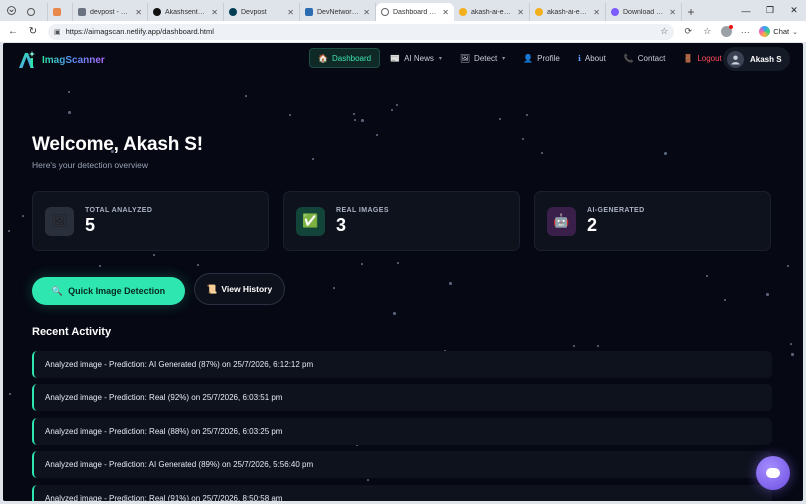 Image resolution: width=806 pixels, height=504 pixels. What do you see at coordinates (766, 59) in the screenshot?
I see `user-name: Akash S` at bounding box center [766, 59].